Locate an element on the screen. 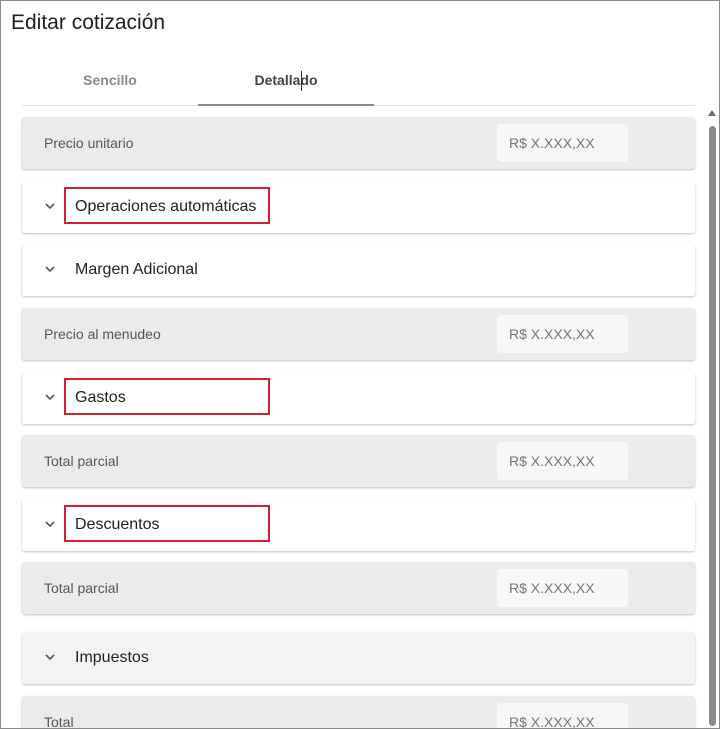  scroll-up-arrow-icon is located at coordinates (712, 113).